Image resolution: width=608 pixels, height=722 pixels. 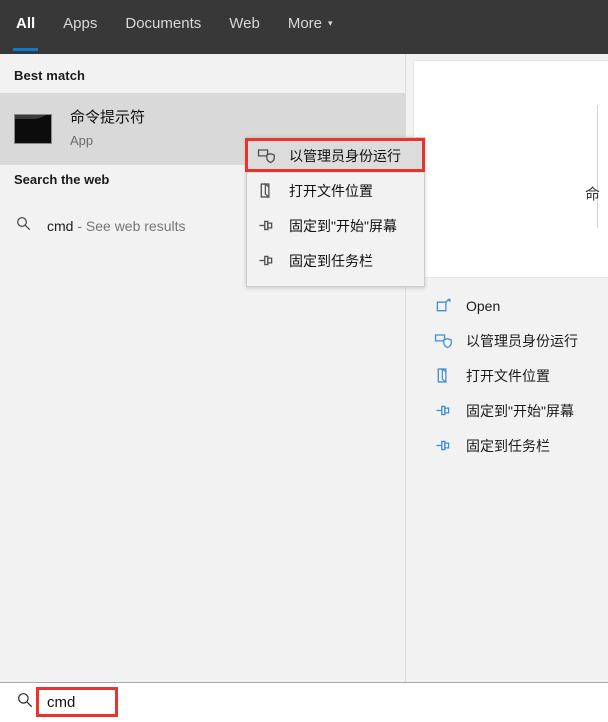 What do you see at coordinates (62, 179) in the screenshot?
I see `search-the-web-header: Search the web` at bounding box center [62, 179].